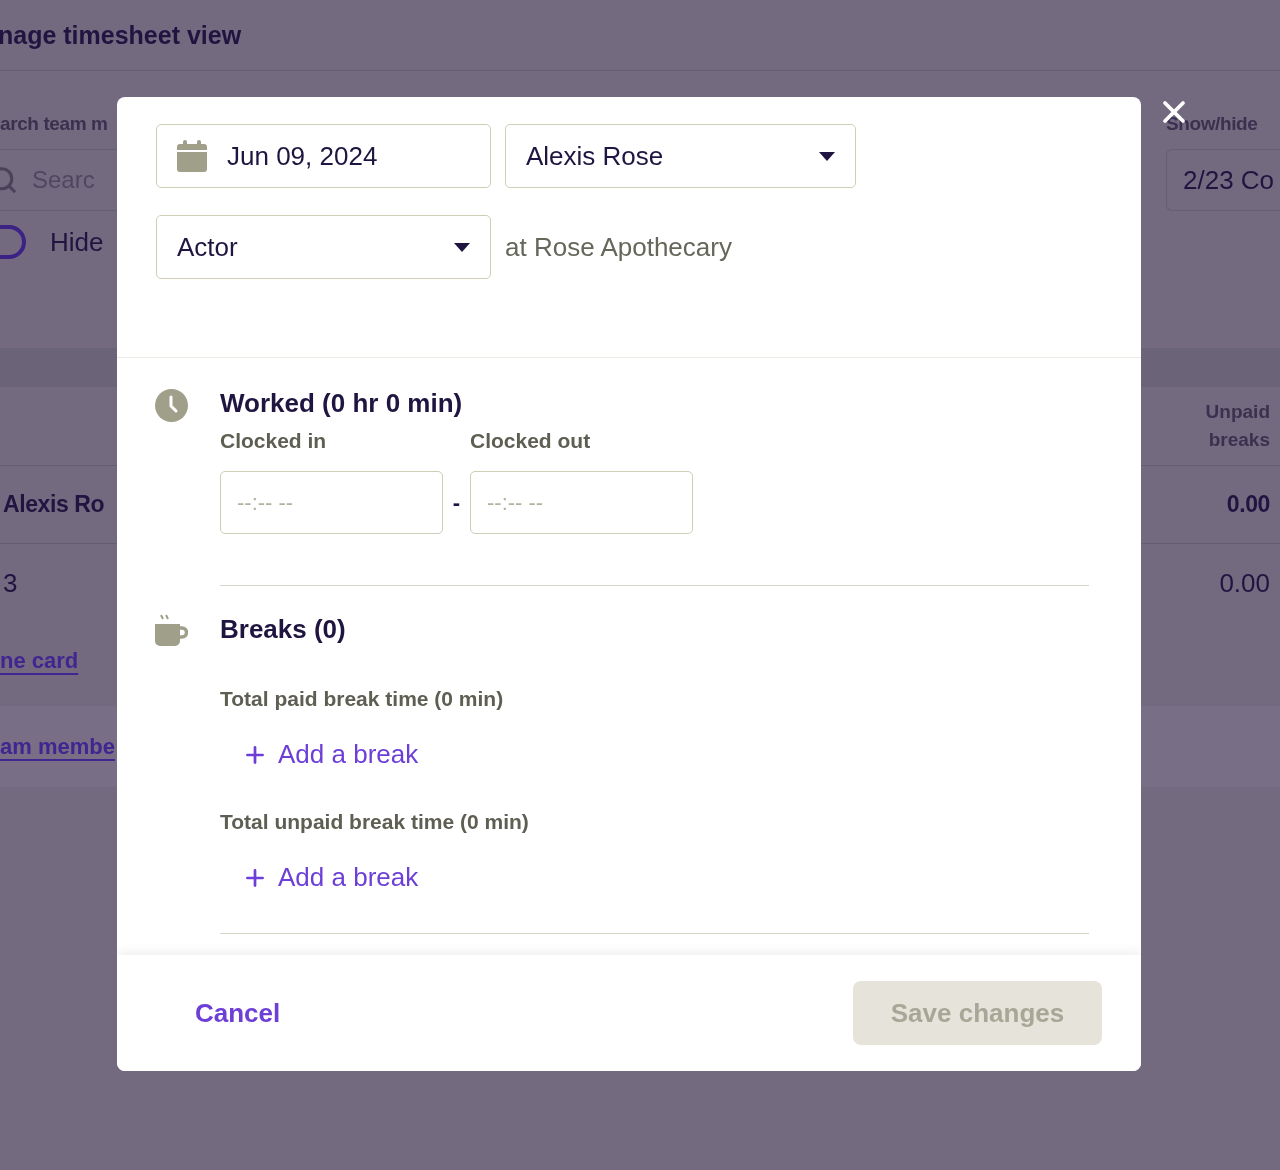  Describe the element at coordinates (1237, 425) in the screenshot. I see `column-header: Unpaid breaks` at that location.